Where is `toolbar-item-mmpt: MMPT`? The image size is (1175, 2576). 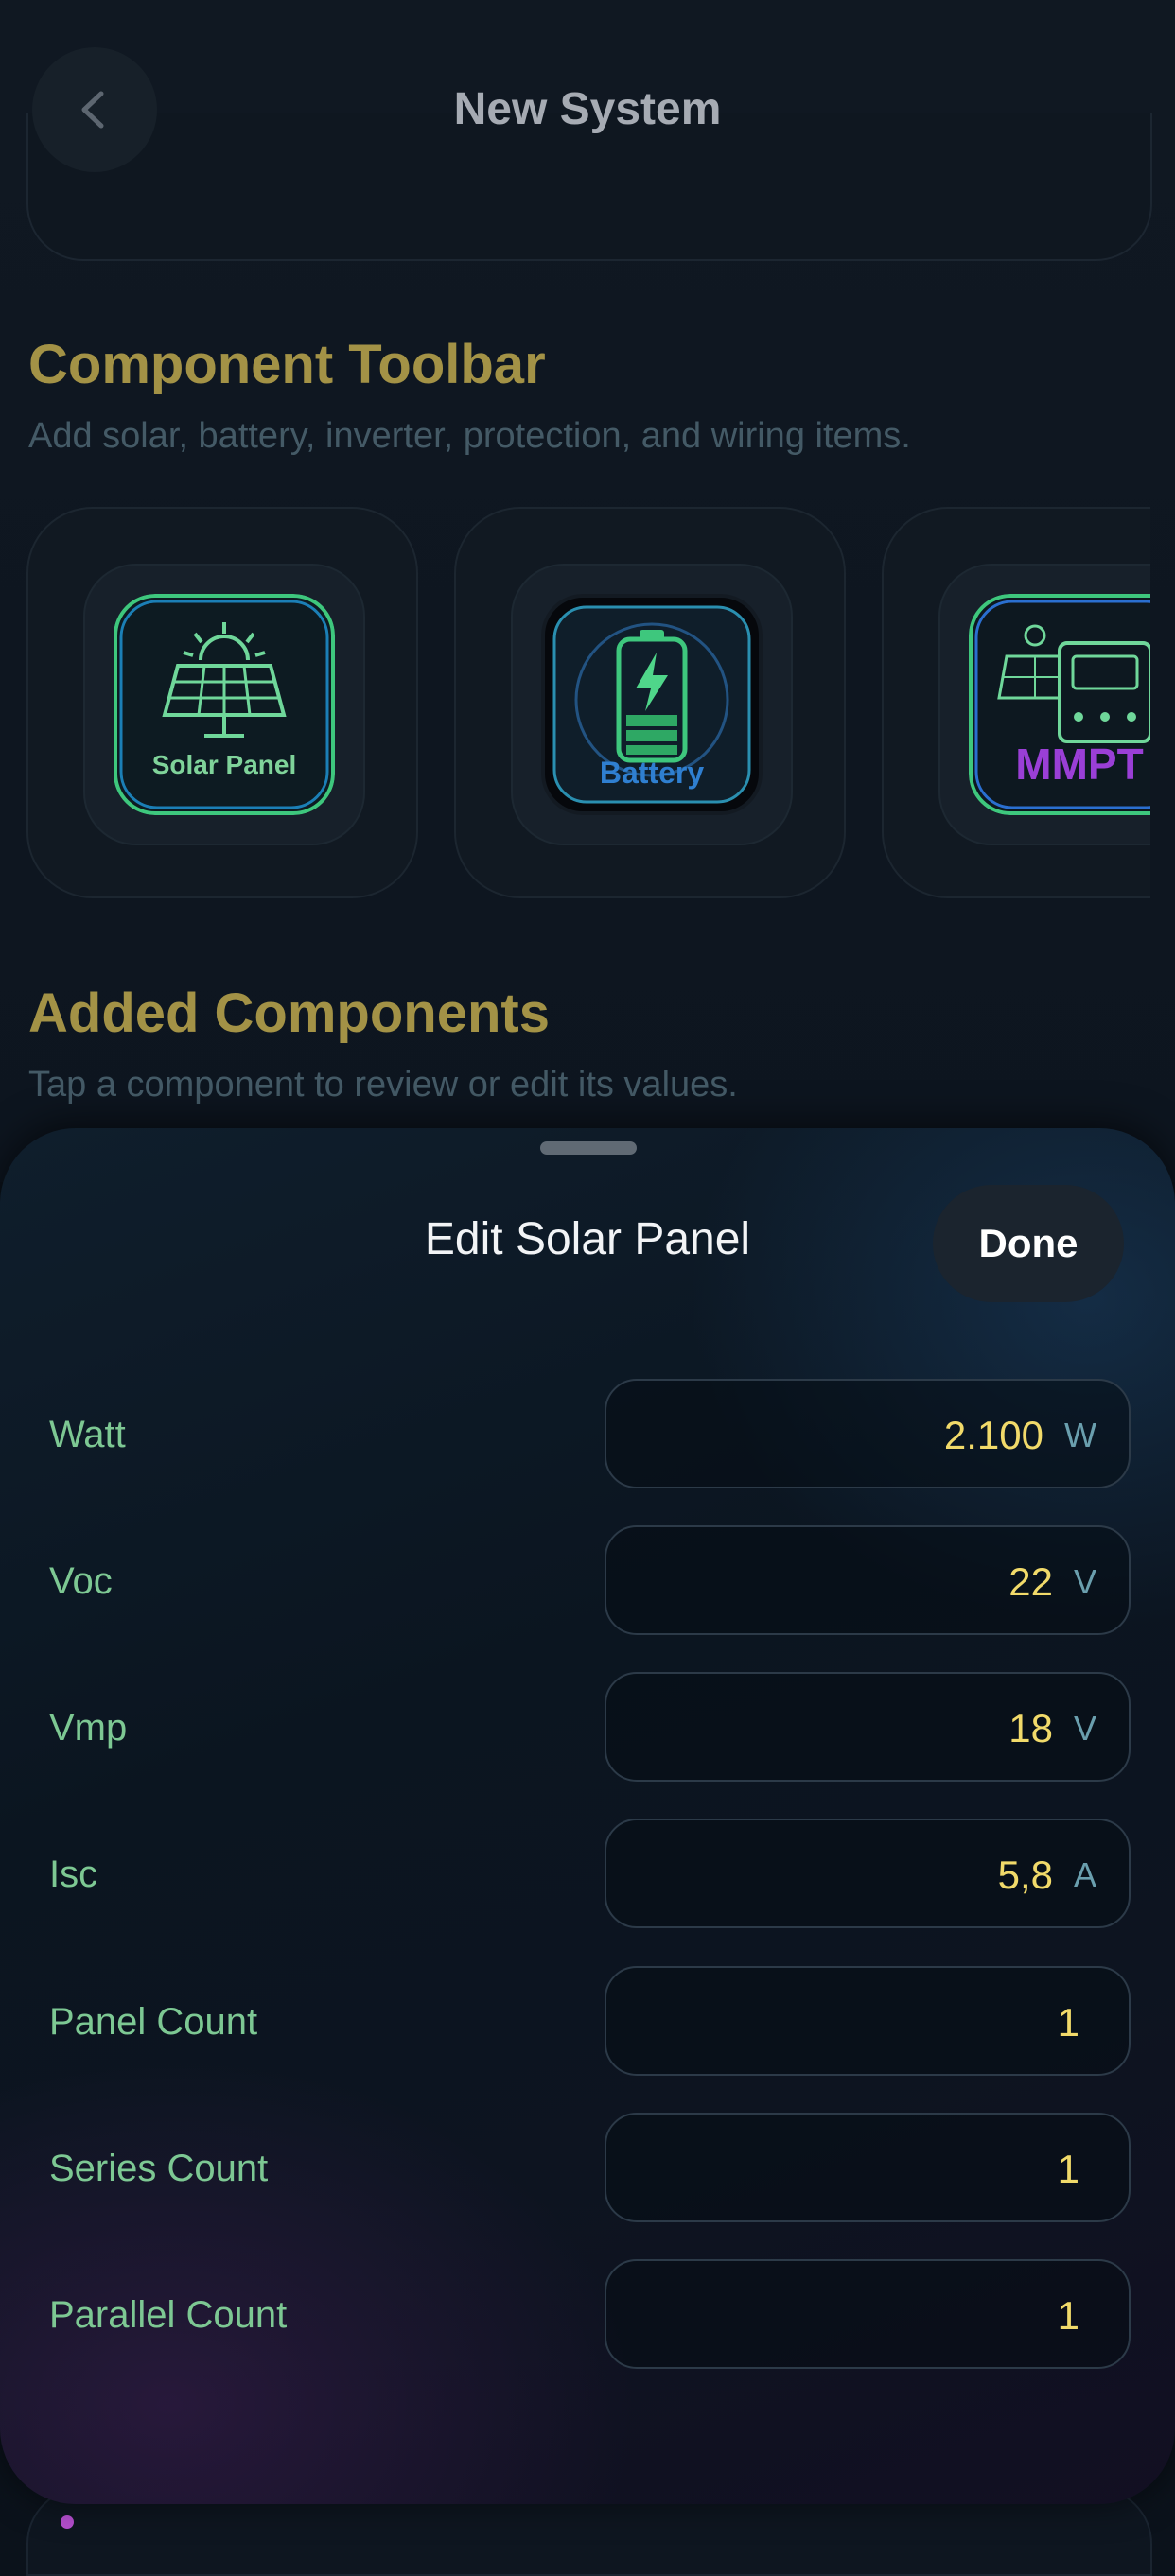 toolbar-item-mmpt: MMPT is located at coordinates (1016, 702).